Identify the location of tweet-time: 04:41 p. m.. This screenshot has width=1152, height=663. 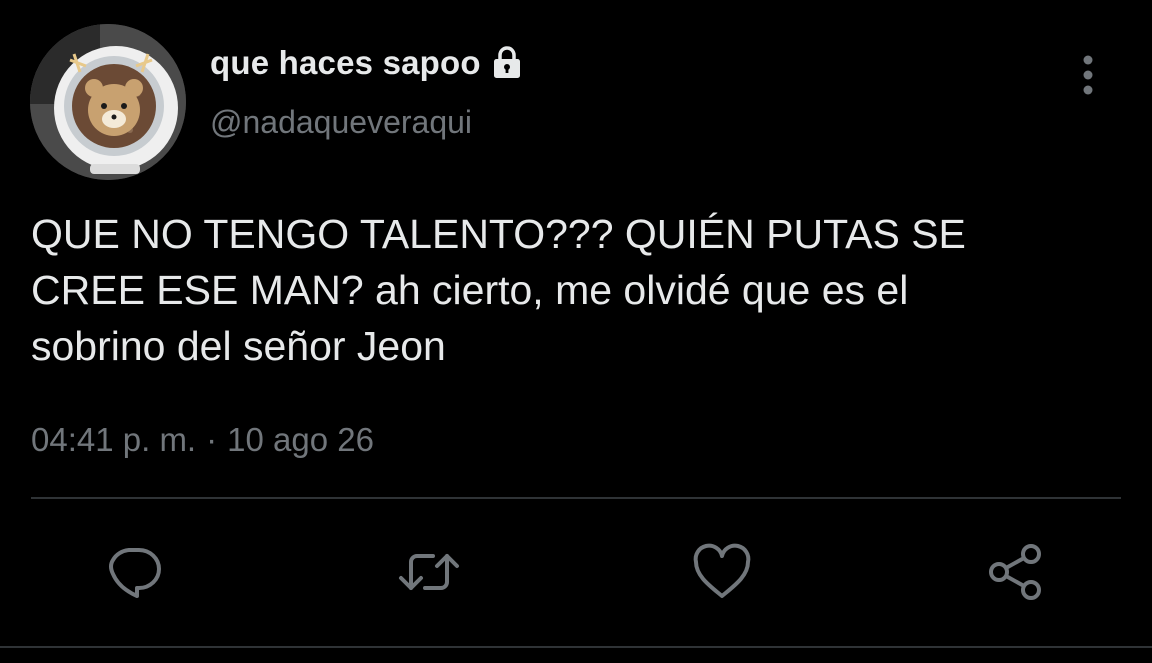
(114, 439).